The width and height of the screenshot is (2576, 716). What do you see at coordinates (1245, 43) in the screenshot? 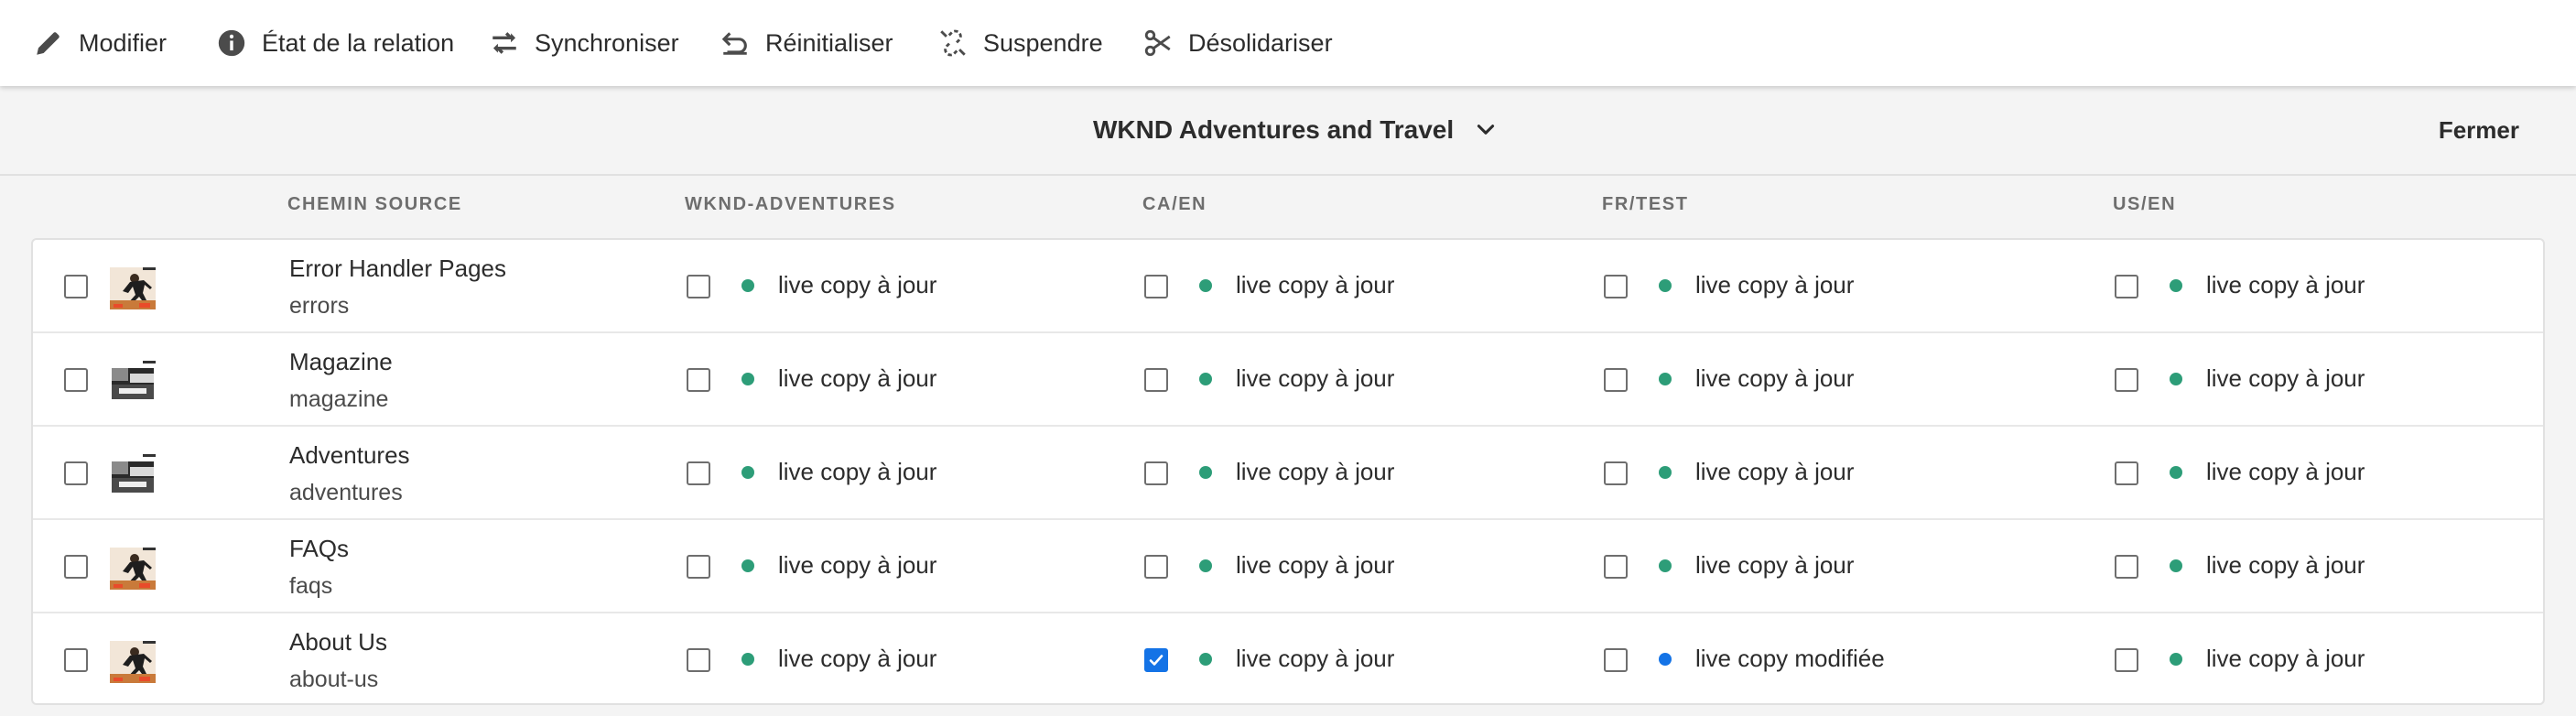
I see `desolidariser-button: Désolidariser` at bounding box center [1245, 43].